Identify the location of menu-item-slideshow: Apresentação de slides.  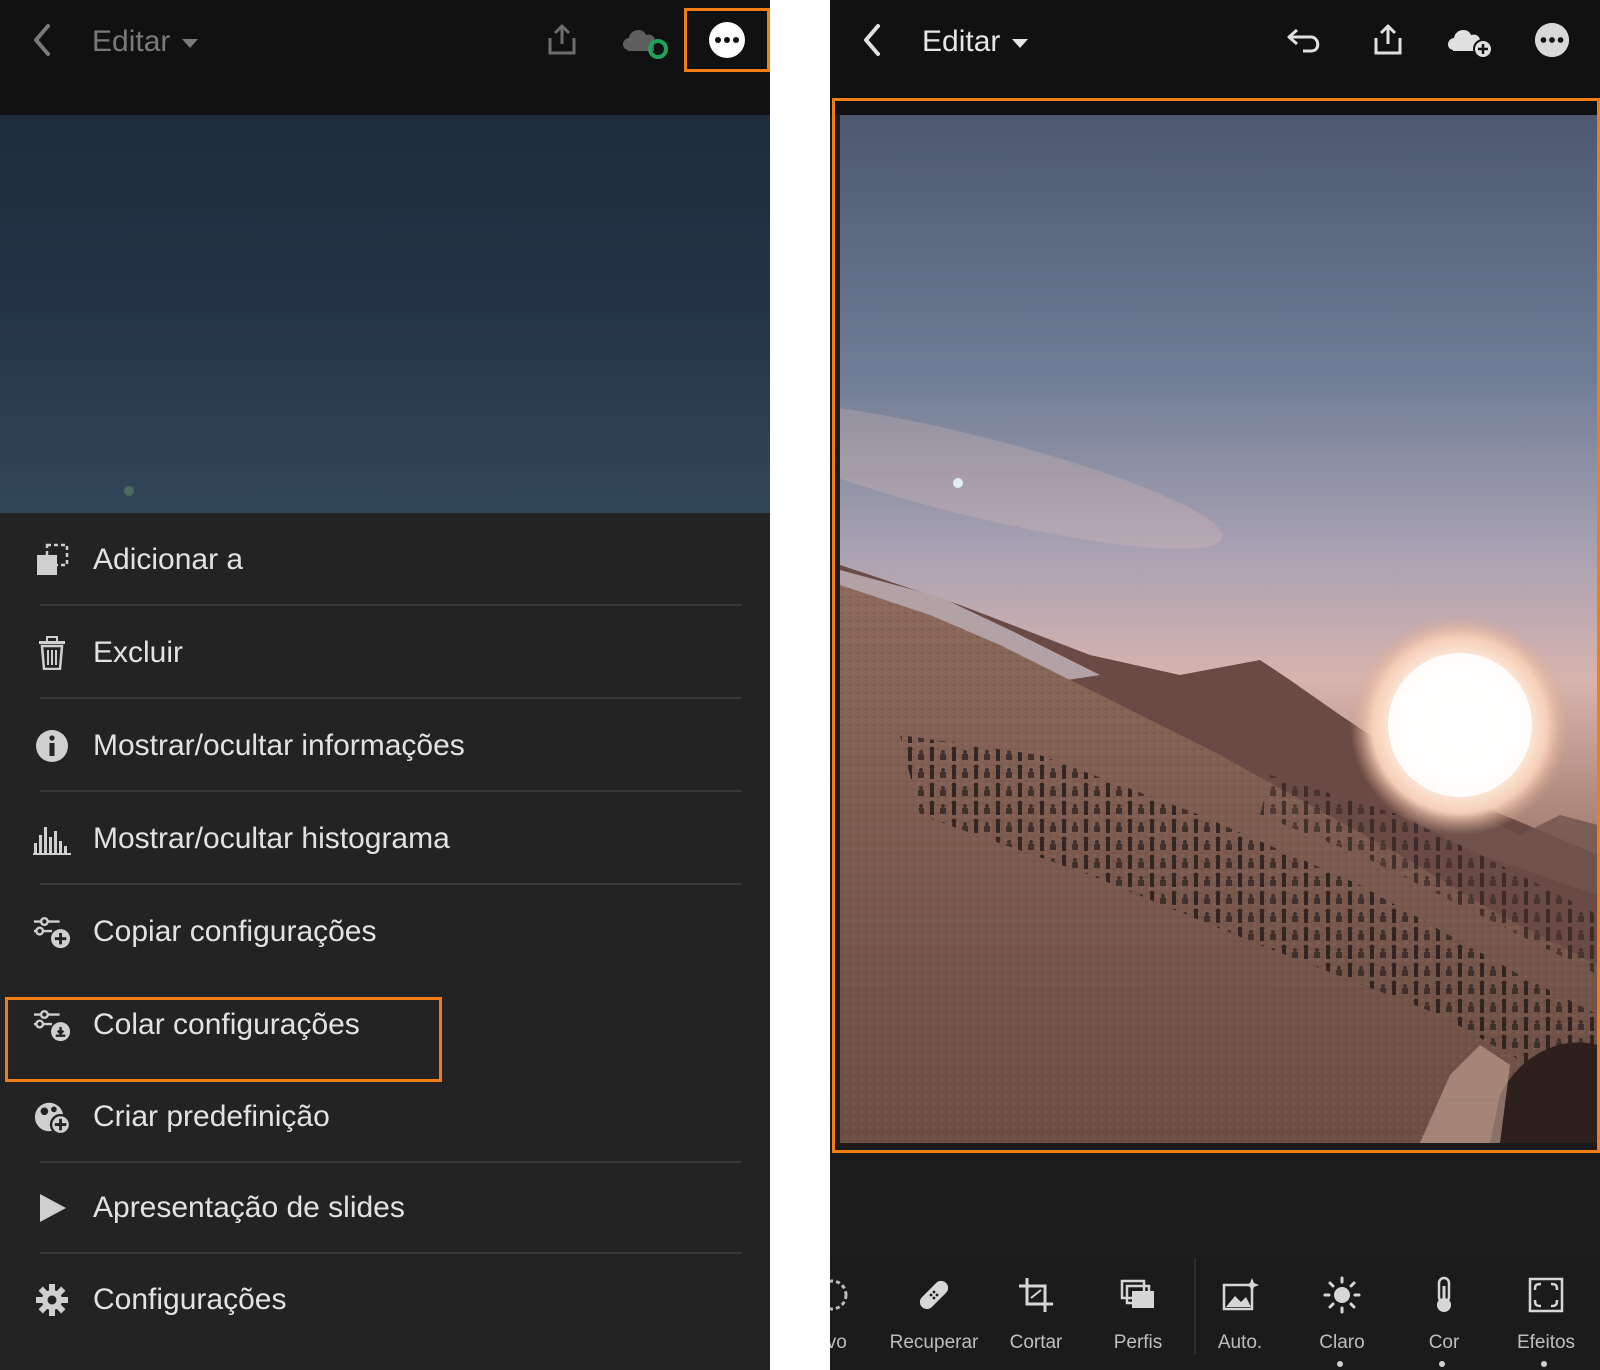
(385, 1207).